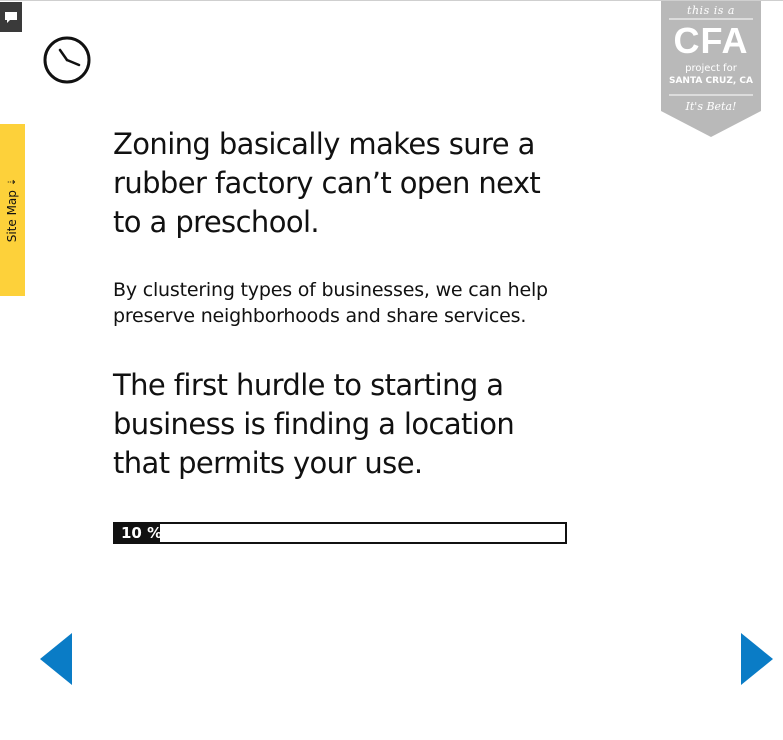  Describe the element at coordinates (710, 81) in the screenshot. I see `badge-city-text: SANTA CRUZ, CA` at that location.